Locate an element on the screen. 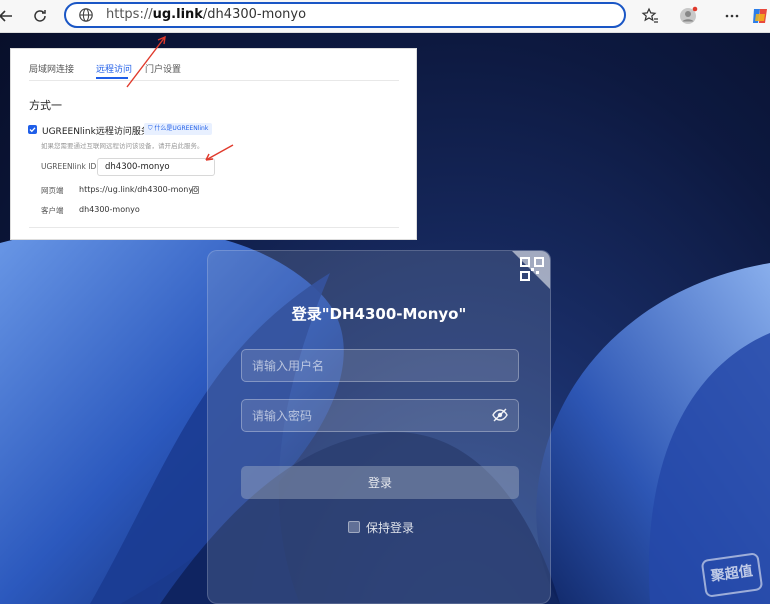 The width and height of the screenshot is (770, 604). url-path: /dh4300-monyo is located at coordinates (254, 14).